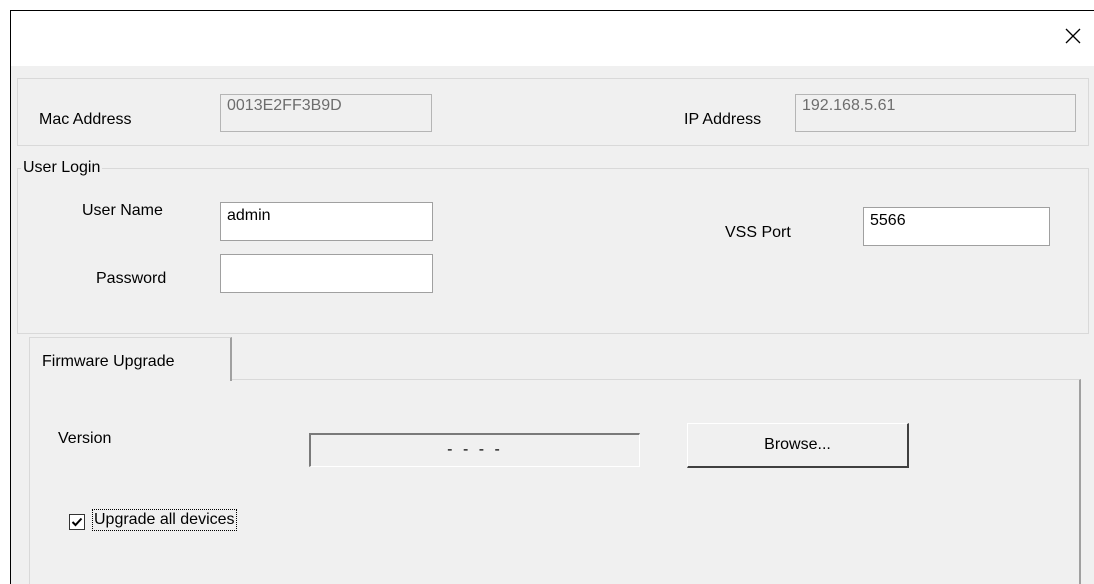  I want to click on password-label: Password, so click(131, 278).